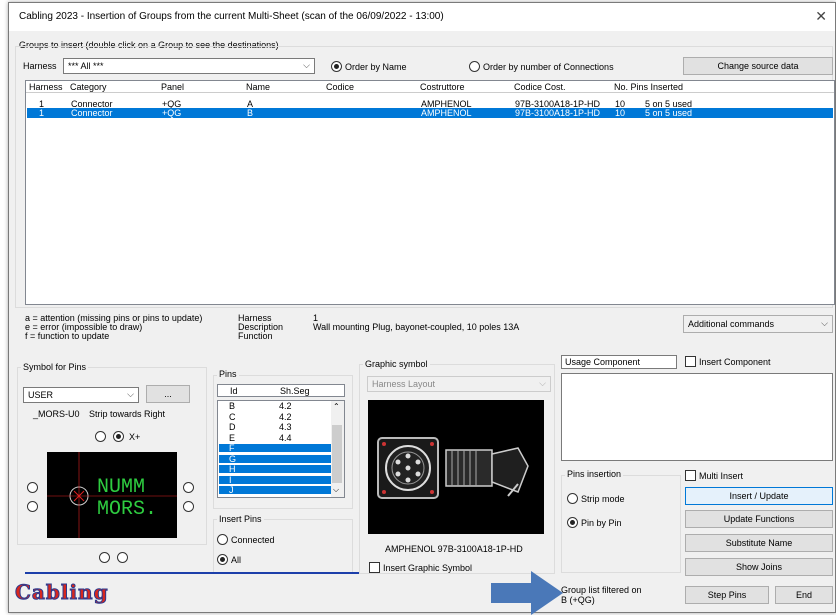  Describe the element at coordinates (758, 324) in the screenshot. I see `additional-commands-combo: Additional commands ⌵` at that location.